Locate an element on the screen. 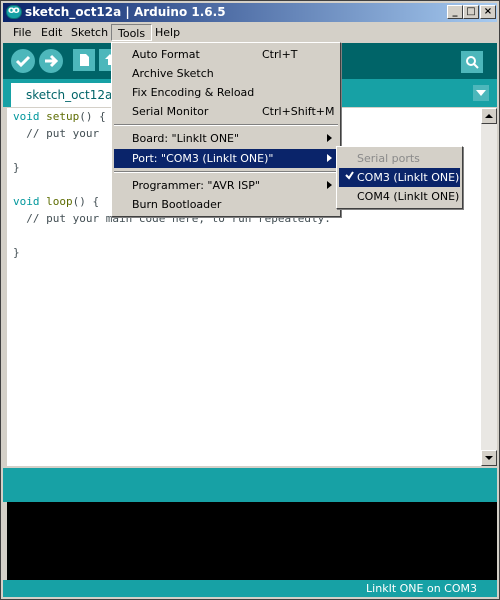 This screenshot has height=600, width=500. scroll-up-button is located at coordinates (489, 116).